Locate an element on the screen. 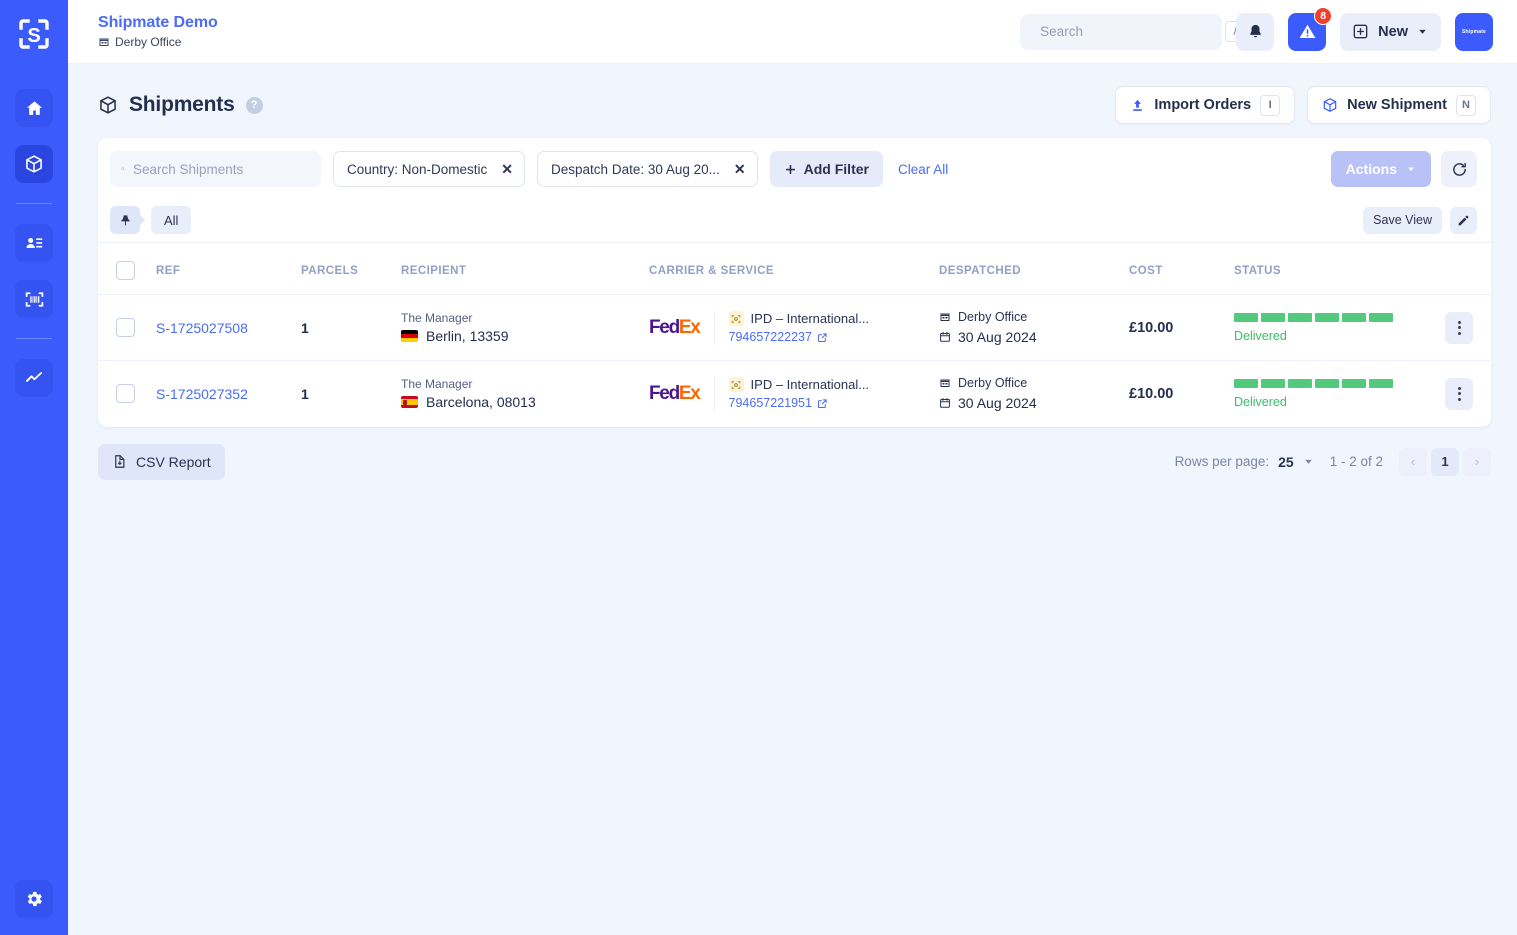  app-logo: S is located at coordinates (34, 34).